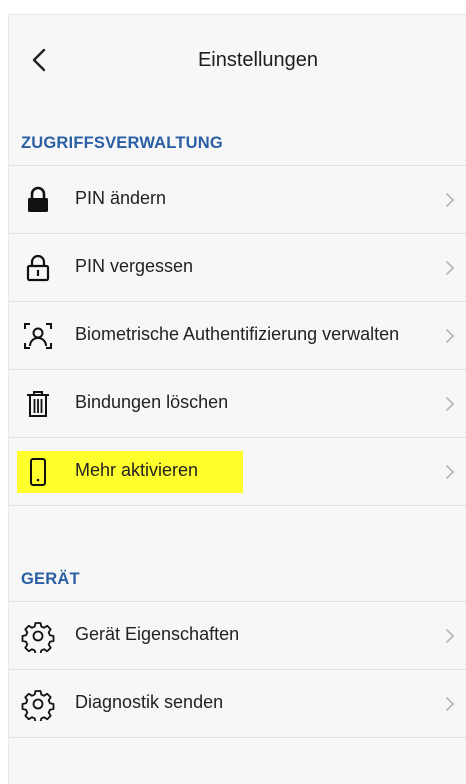  What do you see at coordinates (134, 266) in the screenshot?
I see `settings-item-label: PIN vergessen` at bounding box center [134, 266].